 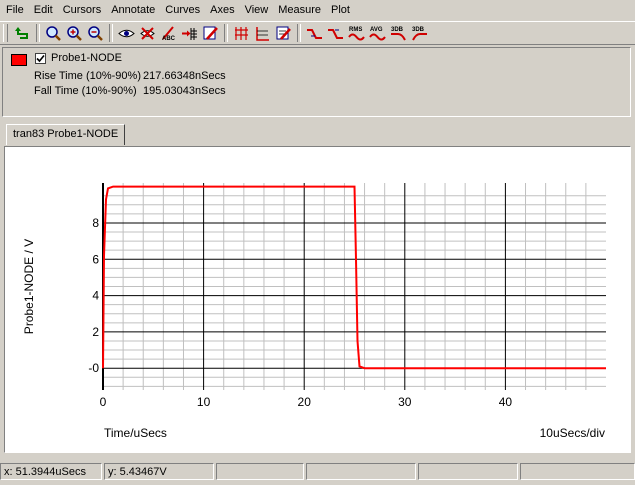 I want to click on zoom-button, so click(x=53, y=33).